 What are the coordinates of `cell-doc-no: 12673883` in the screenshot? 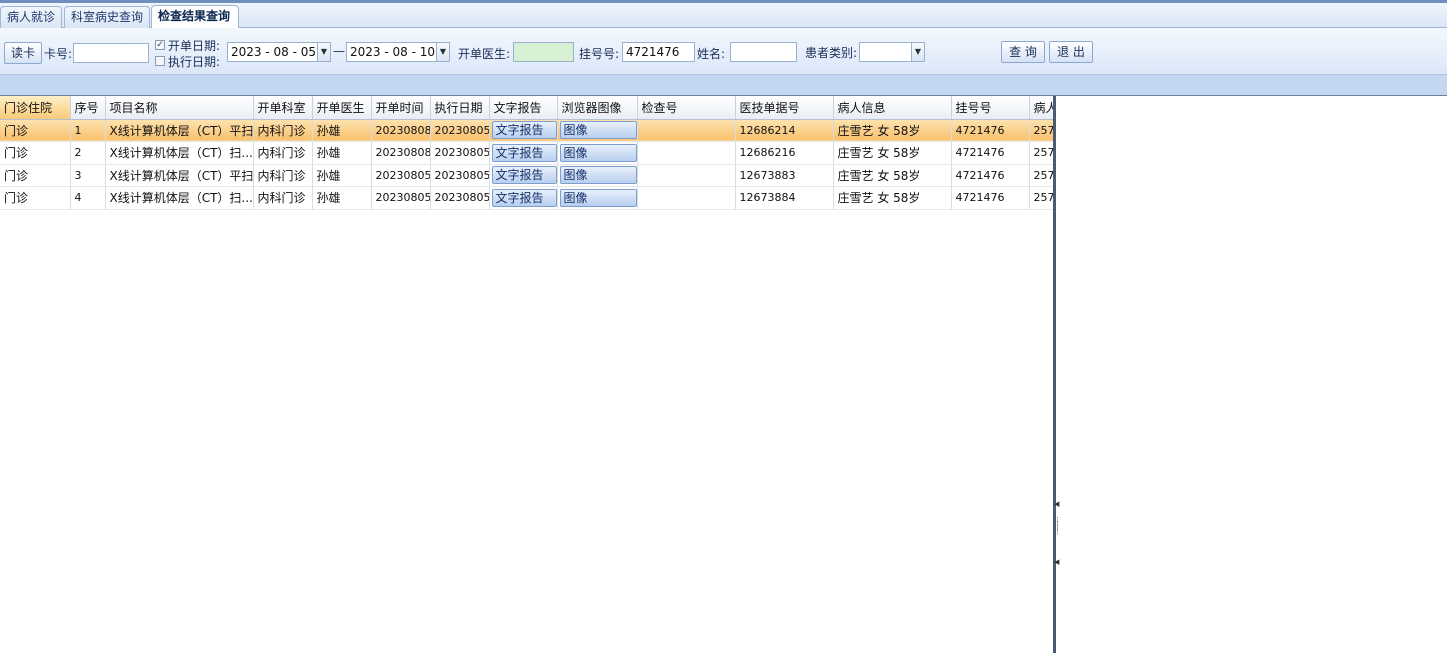 It's located at (784, 175).